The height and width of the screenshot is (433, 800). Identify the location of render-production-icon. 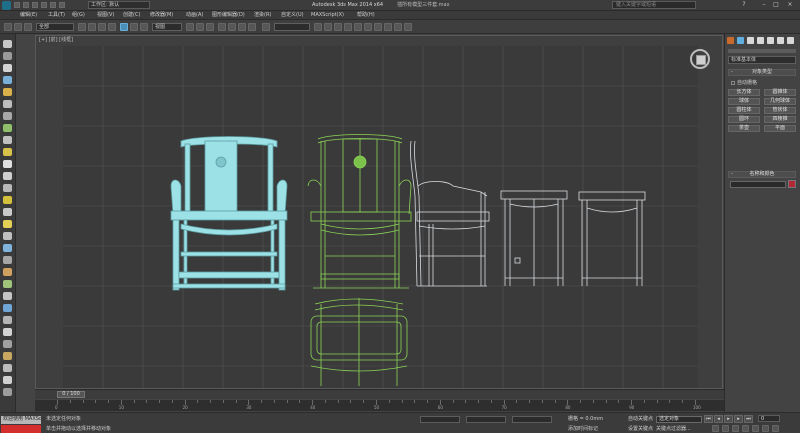
(408, 27).